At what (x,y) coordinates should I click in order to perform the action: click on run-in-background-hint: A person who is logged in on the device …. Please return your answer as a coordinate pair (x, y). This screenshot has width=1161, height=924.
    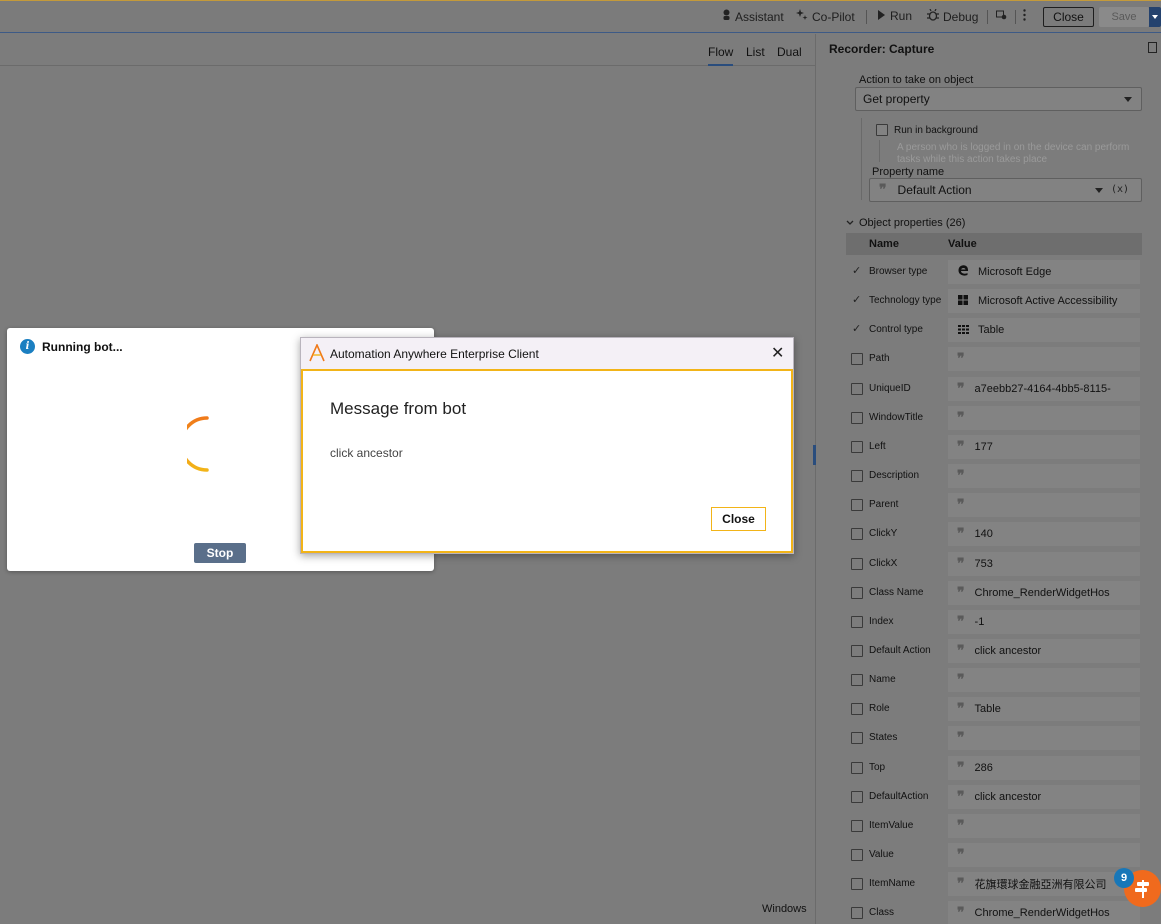
    Looking at the image, I should click on (1013, 153).